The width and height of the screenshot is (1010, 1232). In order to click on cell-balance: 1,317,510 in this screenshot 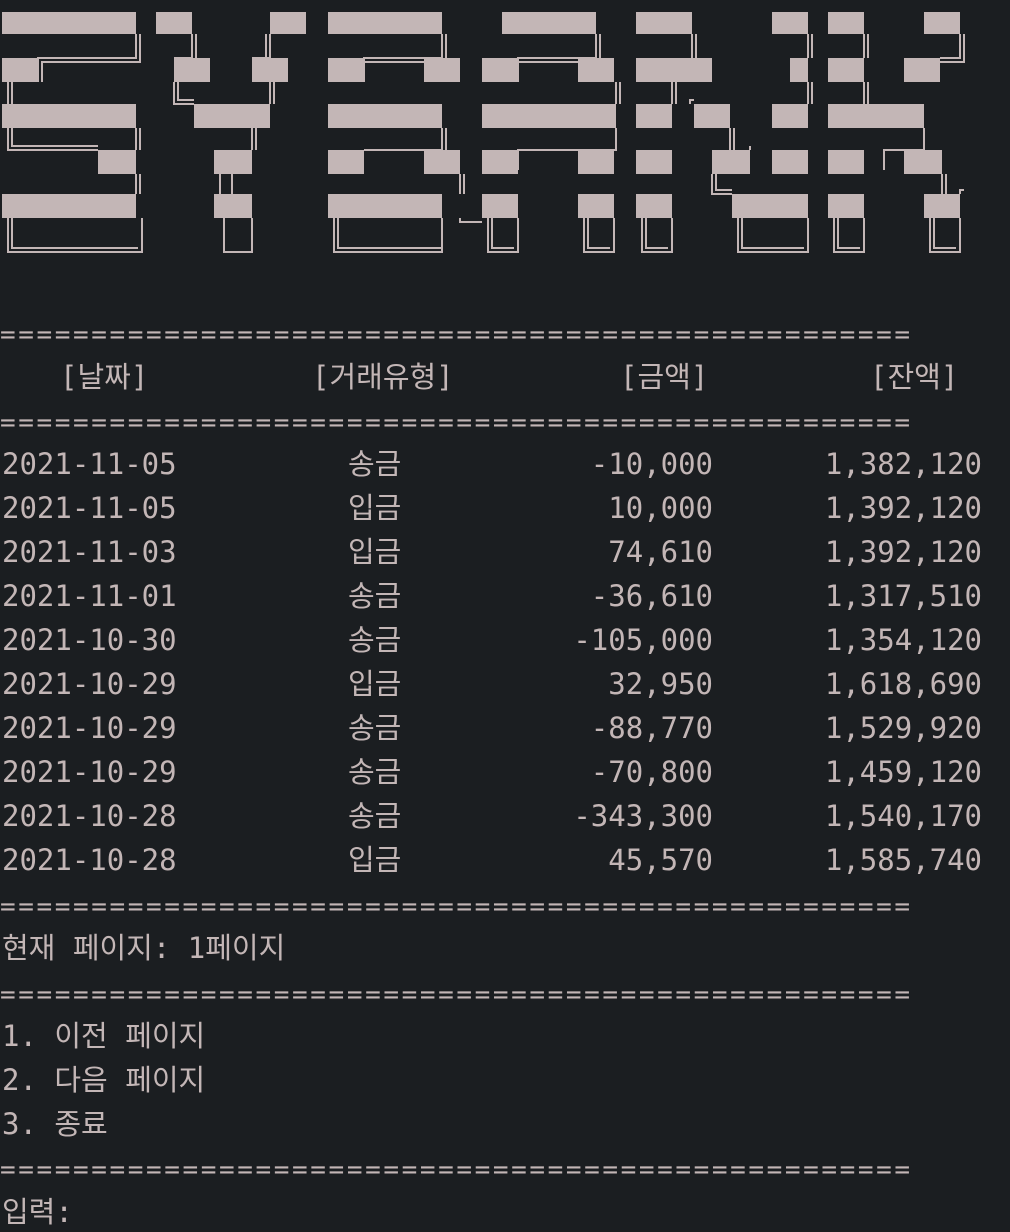, I will do `click(903, 596)`.